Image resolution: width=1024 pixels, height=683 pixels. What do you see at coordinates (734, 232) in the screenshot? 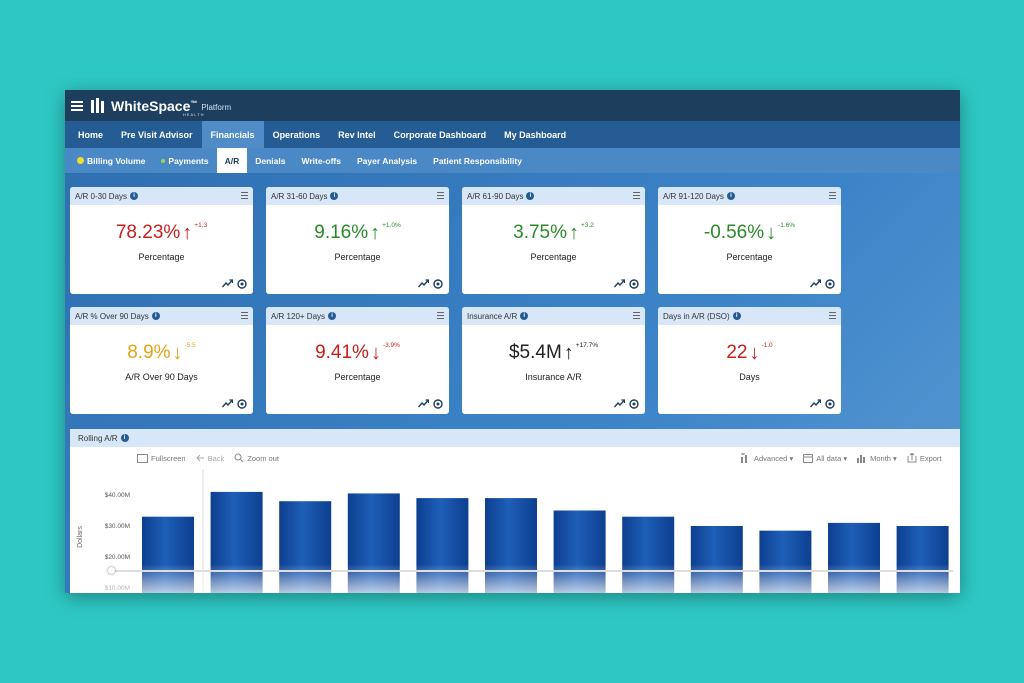
I see `kpi-value: -0.56%` at bounding box center [734, 232].